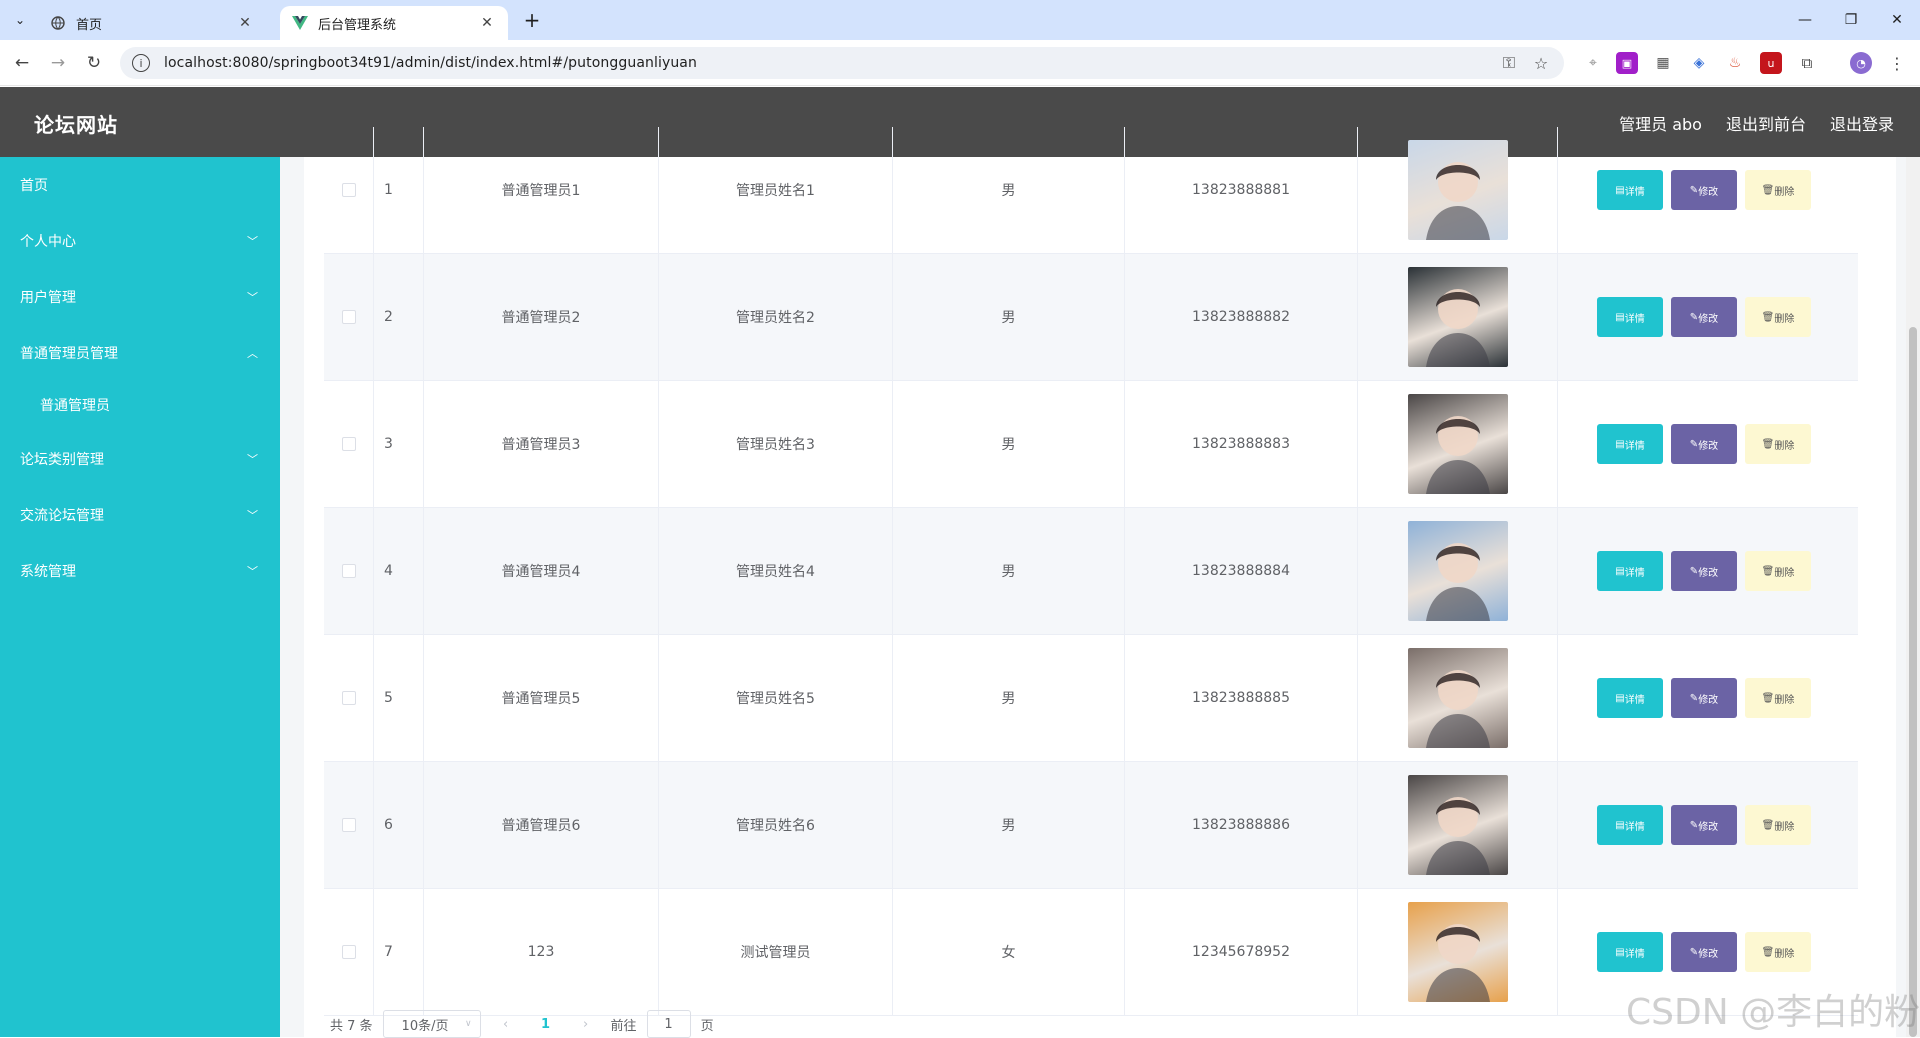 The width and height of the screenshot is (1920, 1038). I want to click on chevron-down-icon: ﹀, so click(252, 241).